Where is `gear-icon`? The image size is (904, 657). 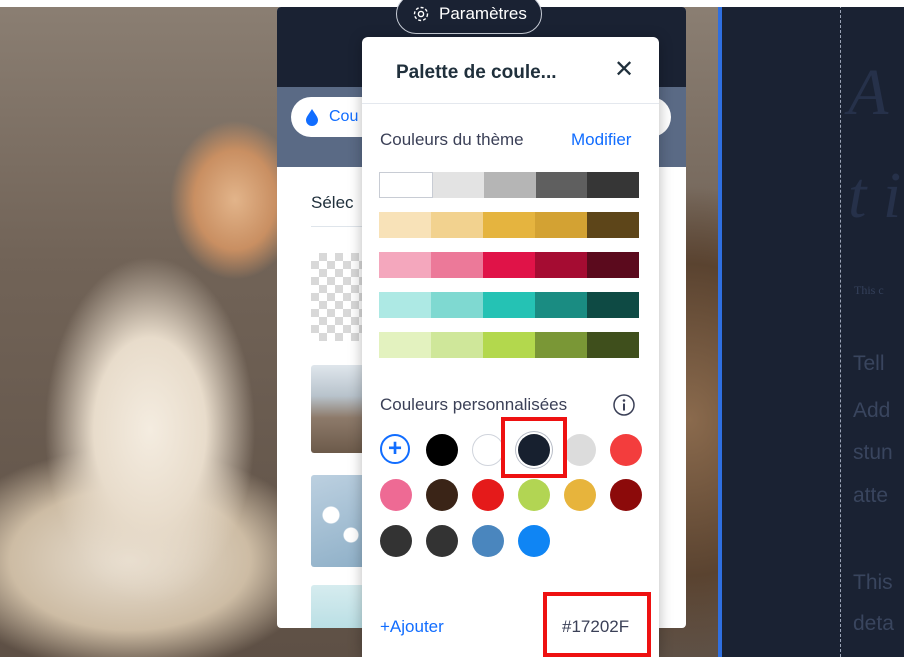 gear-icon is located at coordinates (421, 14).